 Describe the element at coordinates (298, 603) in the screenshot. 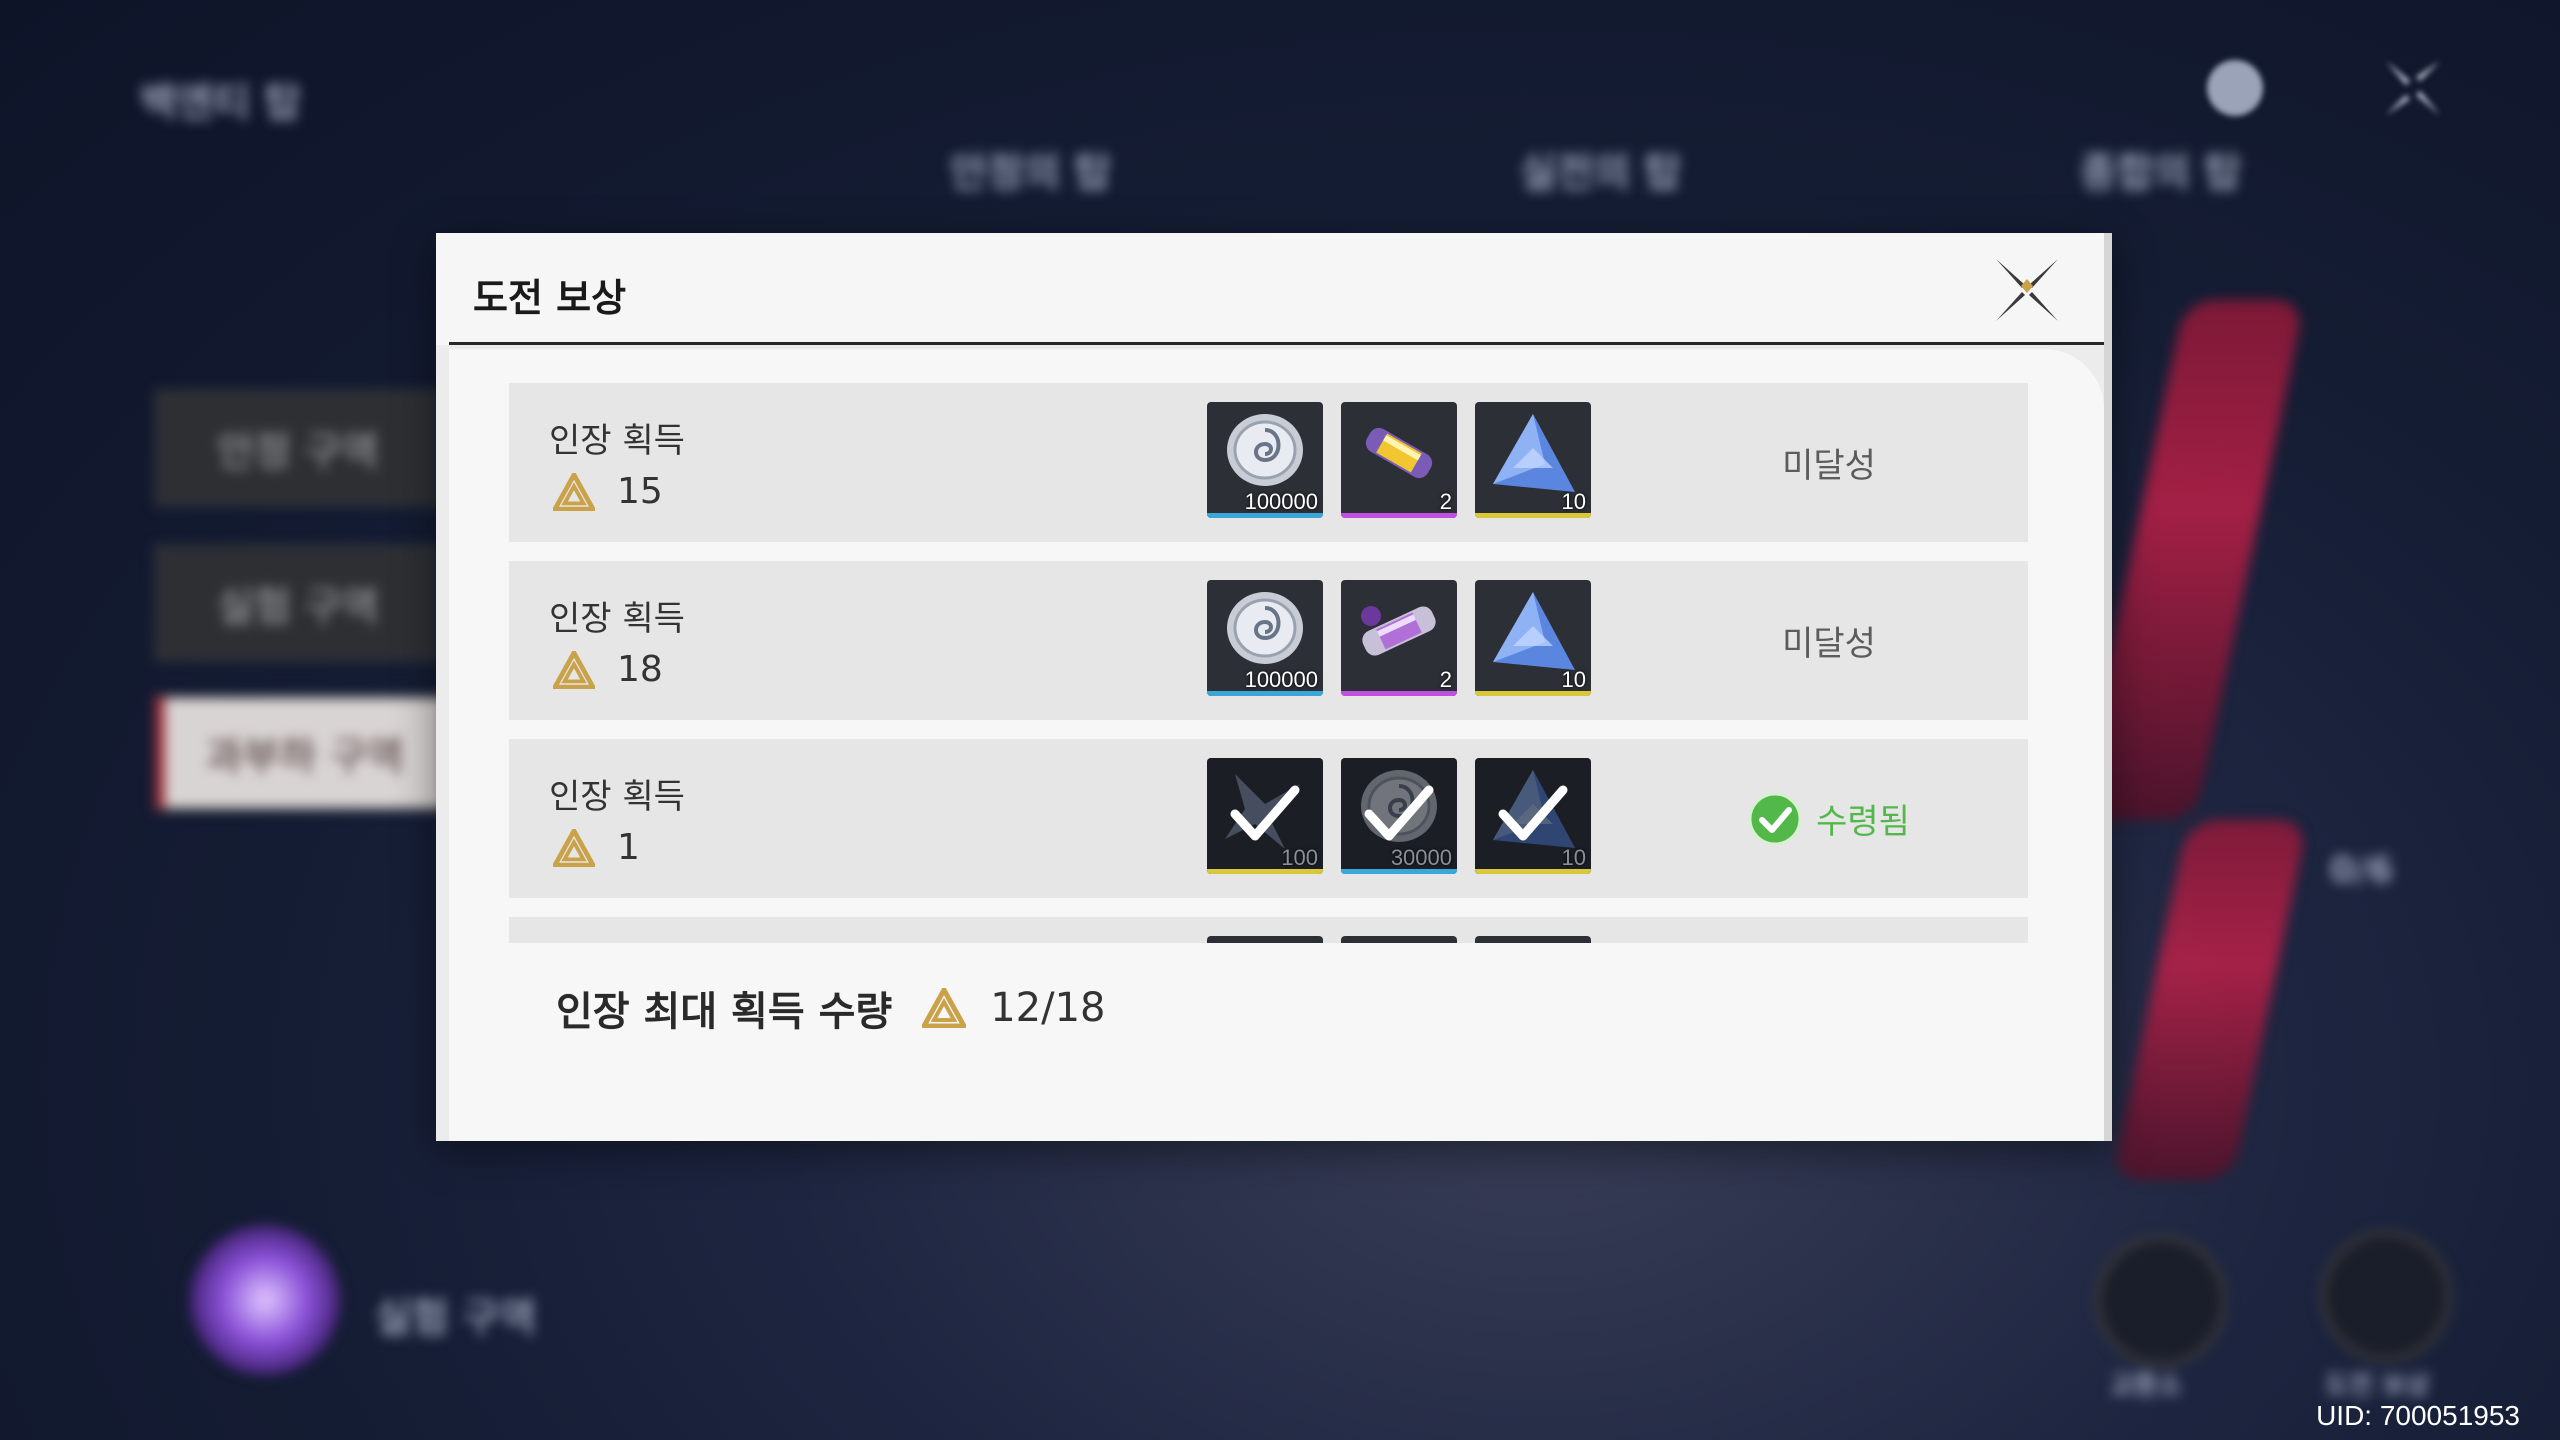

I see `bg-side-tab-2: 실험 구역` at that location.